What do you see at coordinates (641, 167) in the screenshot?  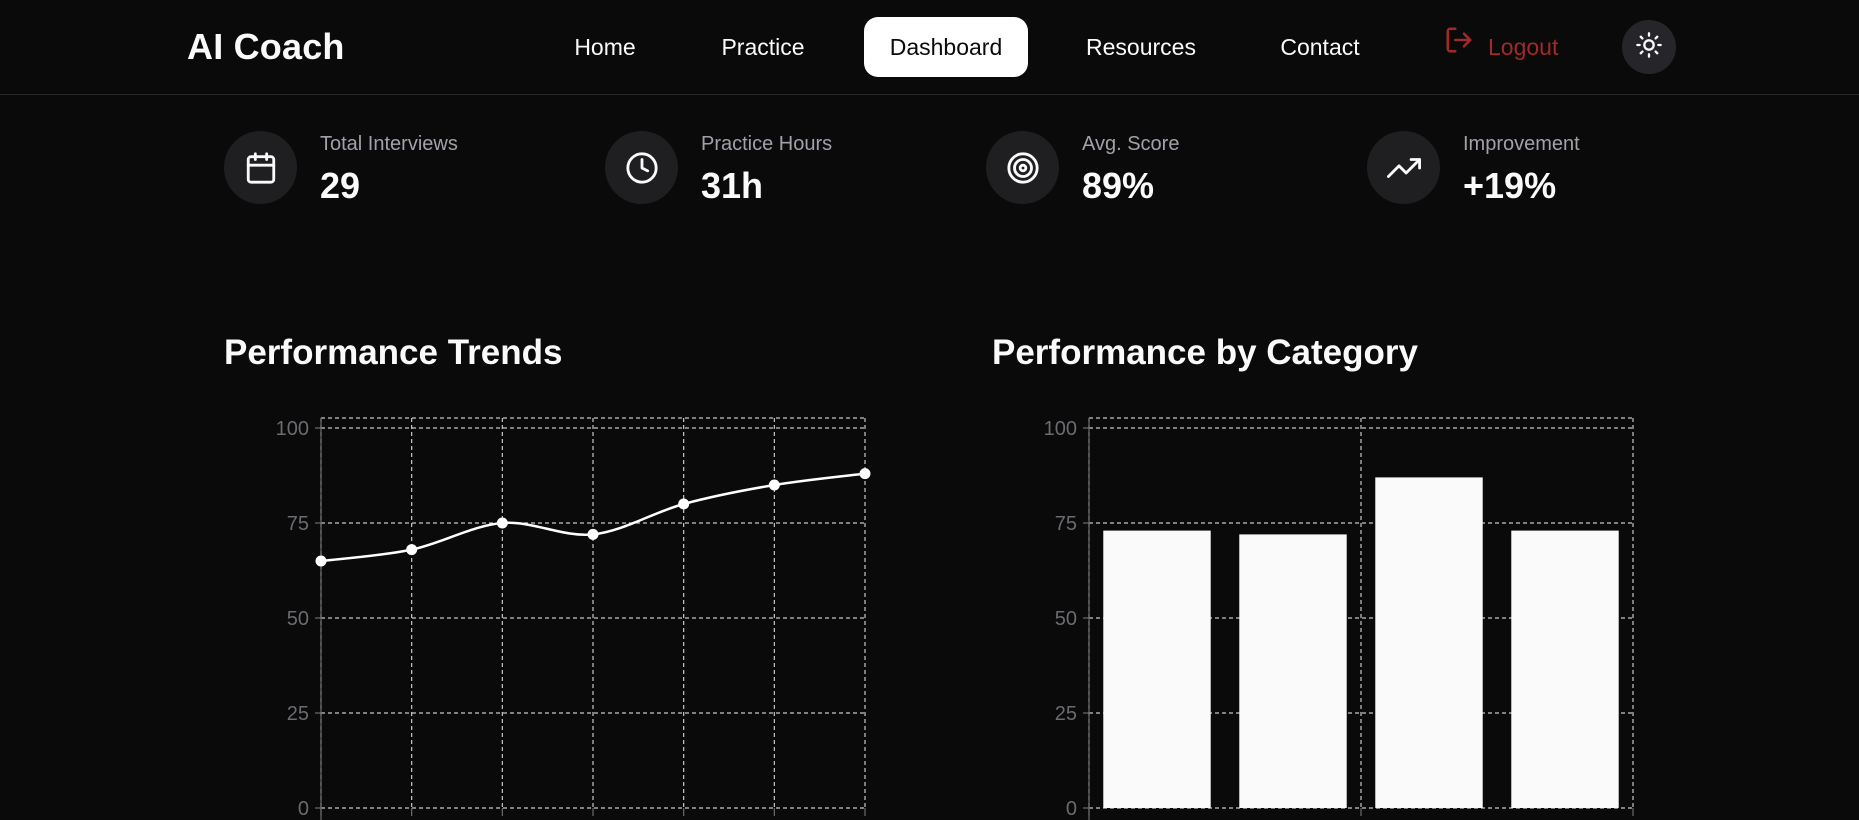 I see `clock-icon` at bounding box center [641, 167].